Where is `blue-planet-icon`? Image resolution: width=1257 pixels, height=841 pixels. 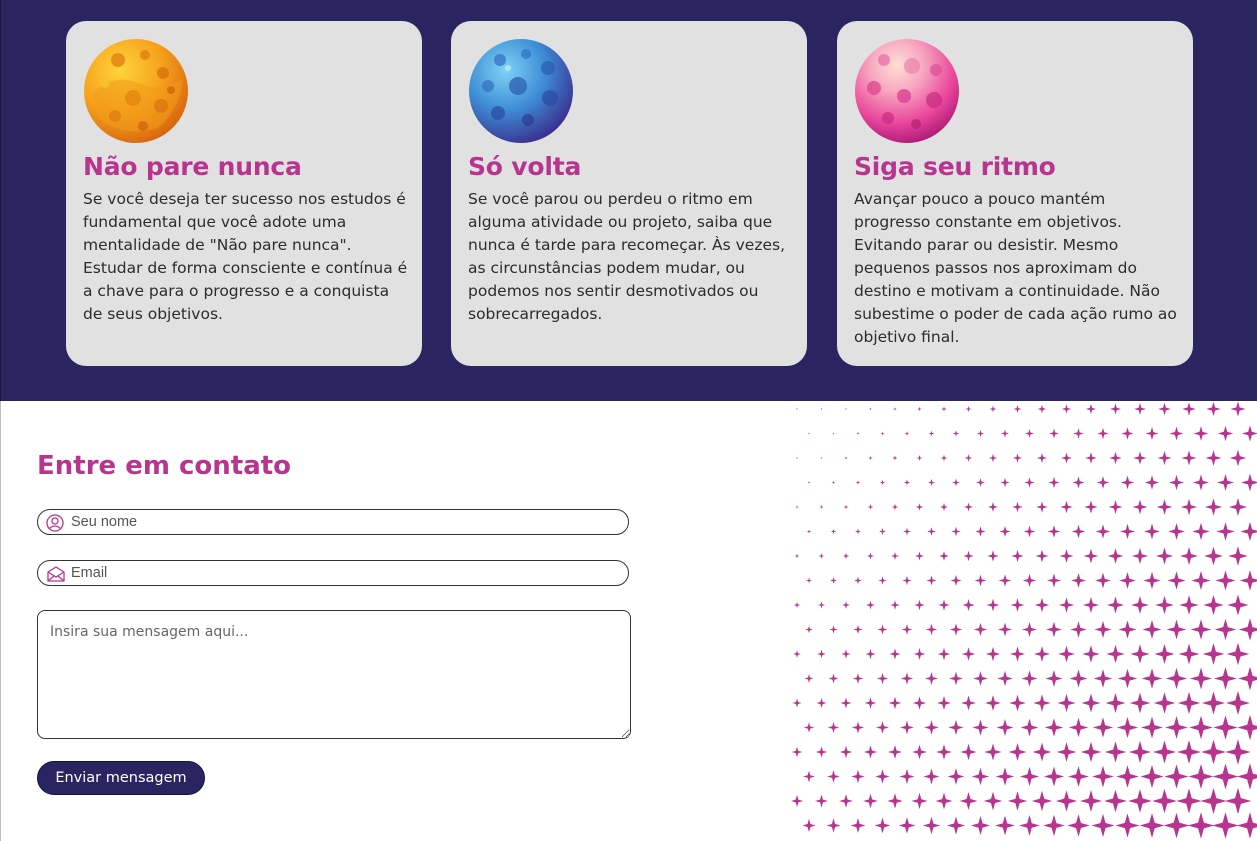 blue-planet-icon is located at coordinates (521, 91).